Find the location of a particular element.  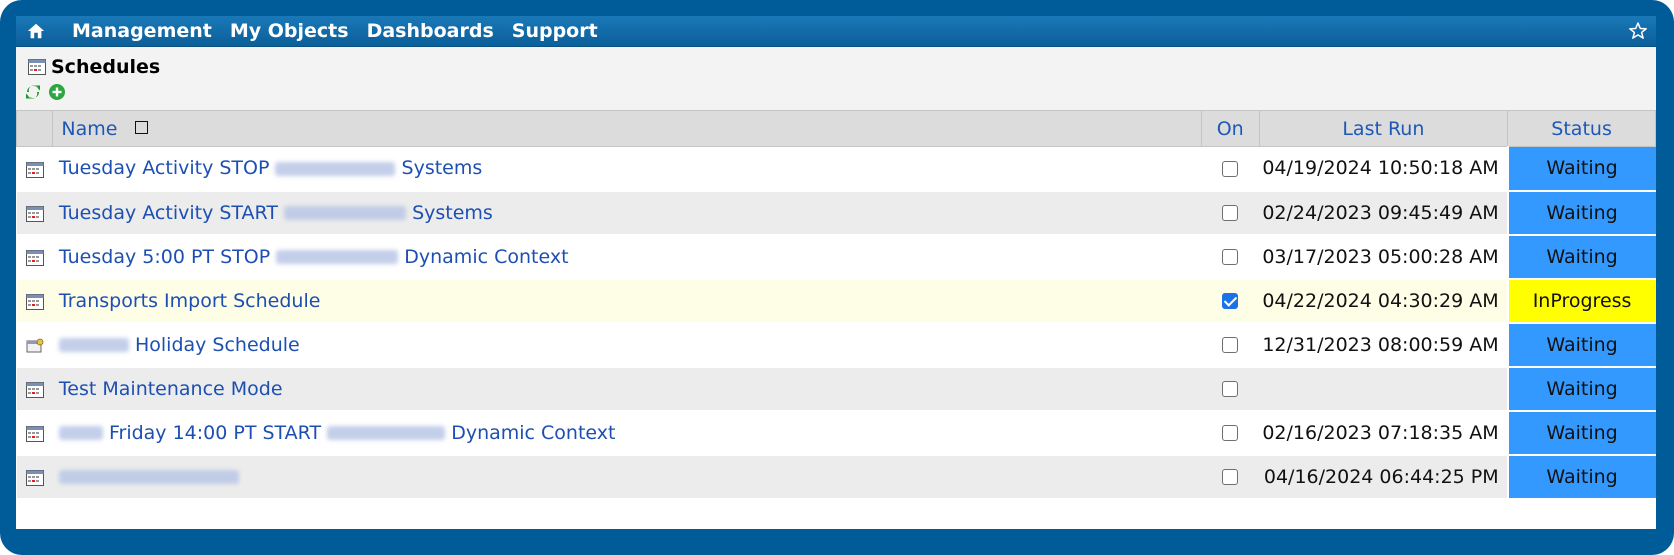

last-run-cell: 04/19/2024 10:50:18 AM is located at coordinates (1383, 169).